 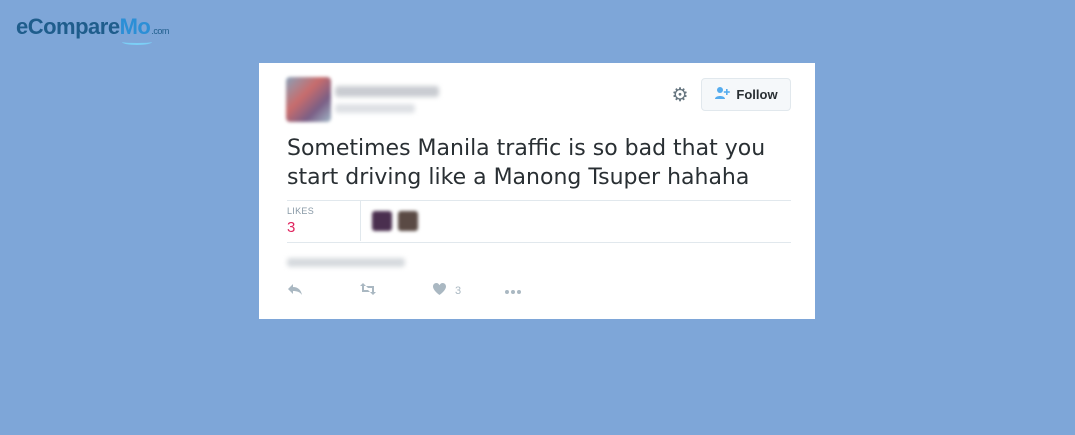 I want to click on divider-top, so click(x=539, y=200).